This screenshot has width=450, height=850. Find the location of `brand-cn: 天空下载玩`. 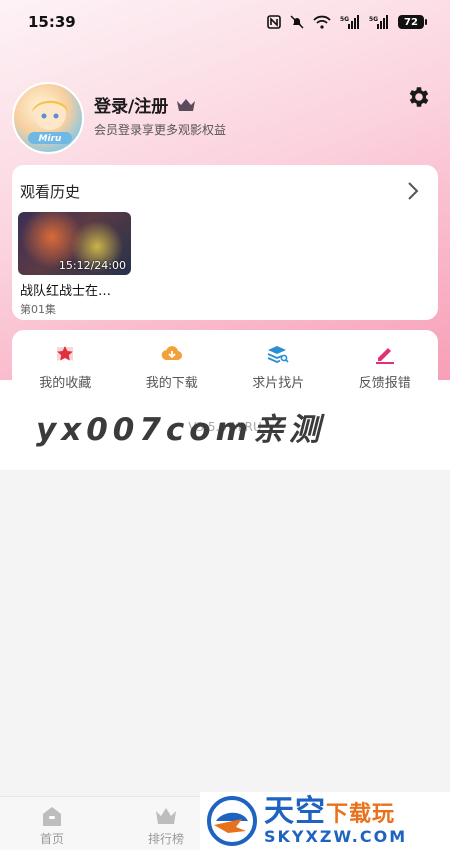

brand-cn: 天空下载玩 is located at coordinates (335, 812).